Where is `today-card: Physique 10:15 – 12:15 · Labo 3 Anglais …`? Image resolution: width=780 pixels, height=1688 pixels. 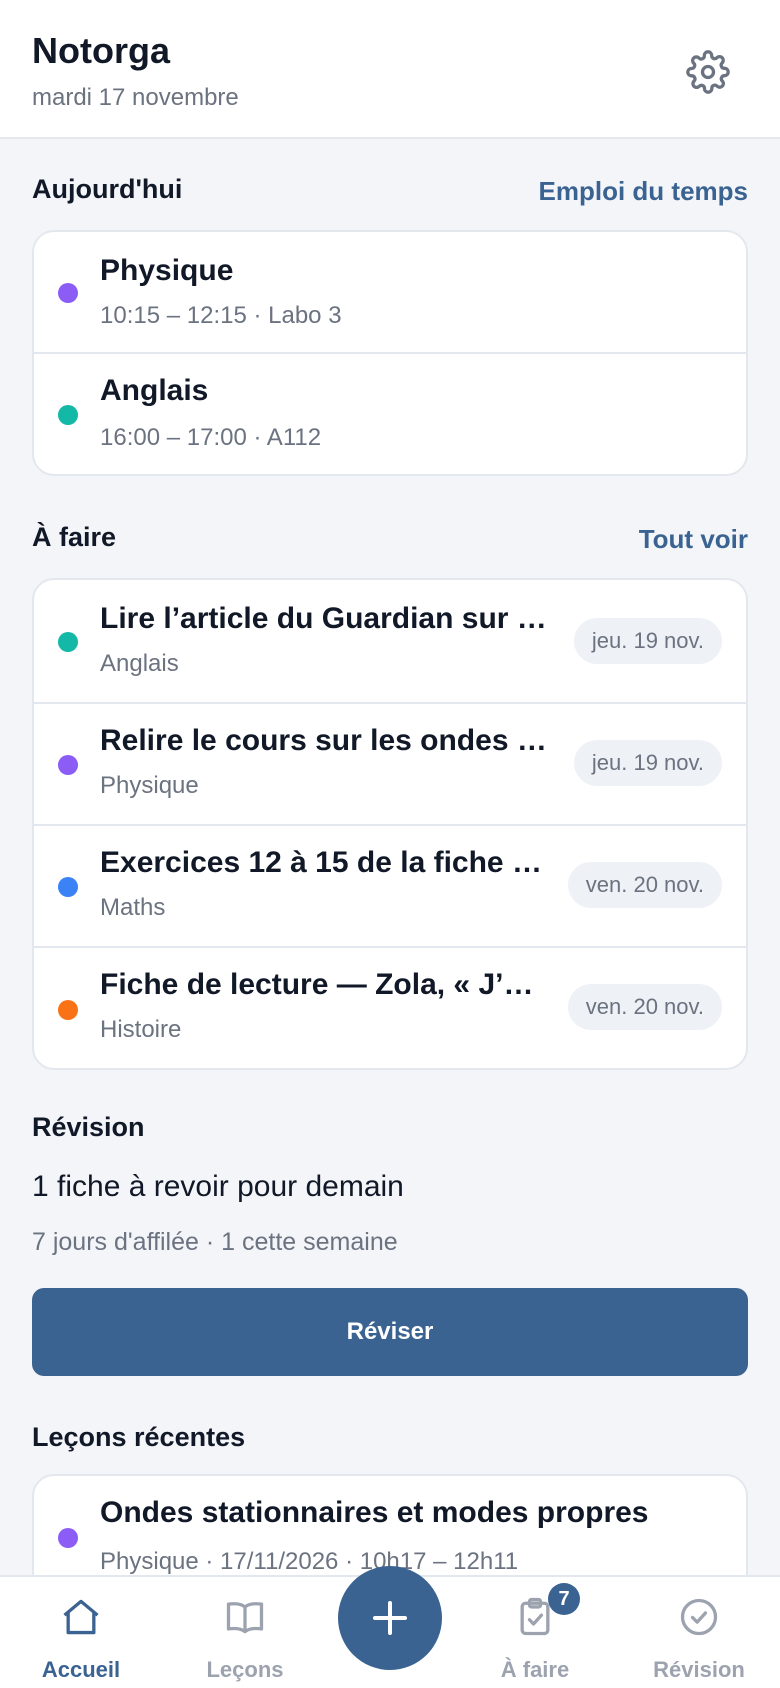 today-card: Physique 10:15 – 12:15 · Labo 3 Anglais … is located at coordinates (390, 353).